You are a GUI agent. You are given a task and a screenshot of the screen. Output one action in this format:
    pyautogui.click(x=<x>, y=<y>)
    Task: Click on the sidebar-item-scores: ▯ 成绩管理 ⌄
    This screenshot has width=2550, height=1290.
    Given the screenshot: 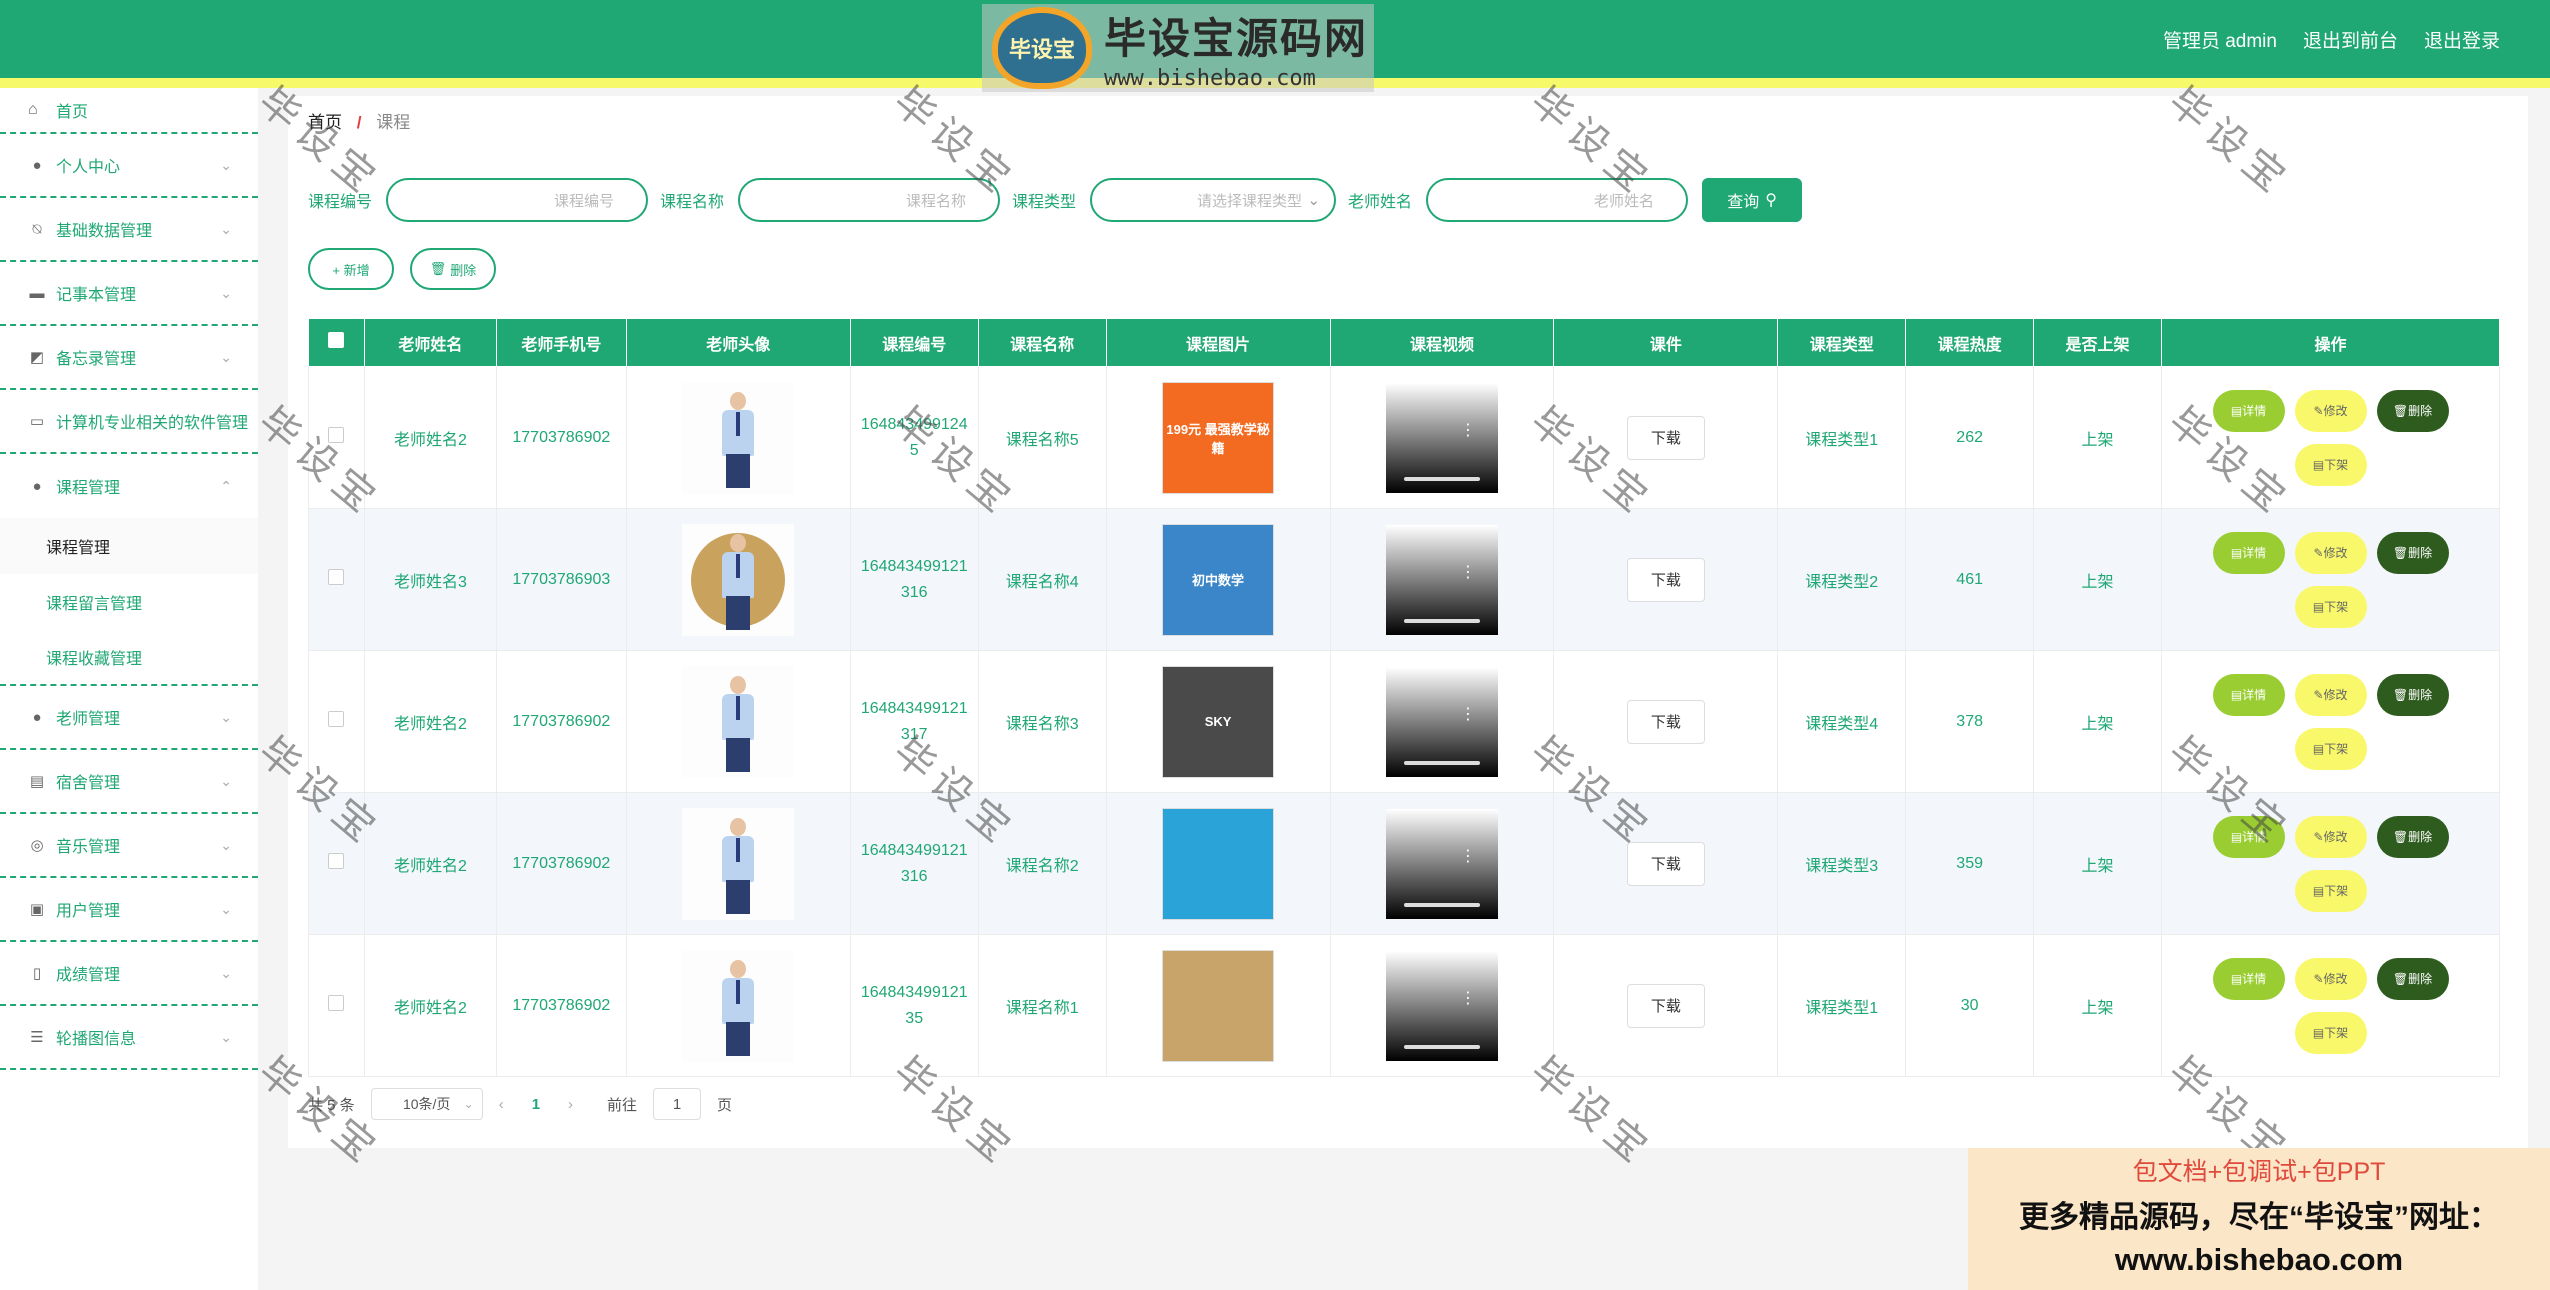 What is the action you would take?
    pyautogui.click(x=129, y=974)
    